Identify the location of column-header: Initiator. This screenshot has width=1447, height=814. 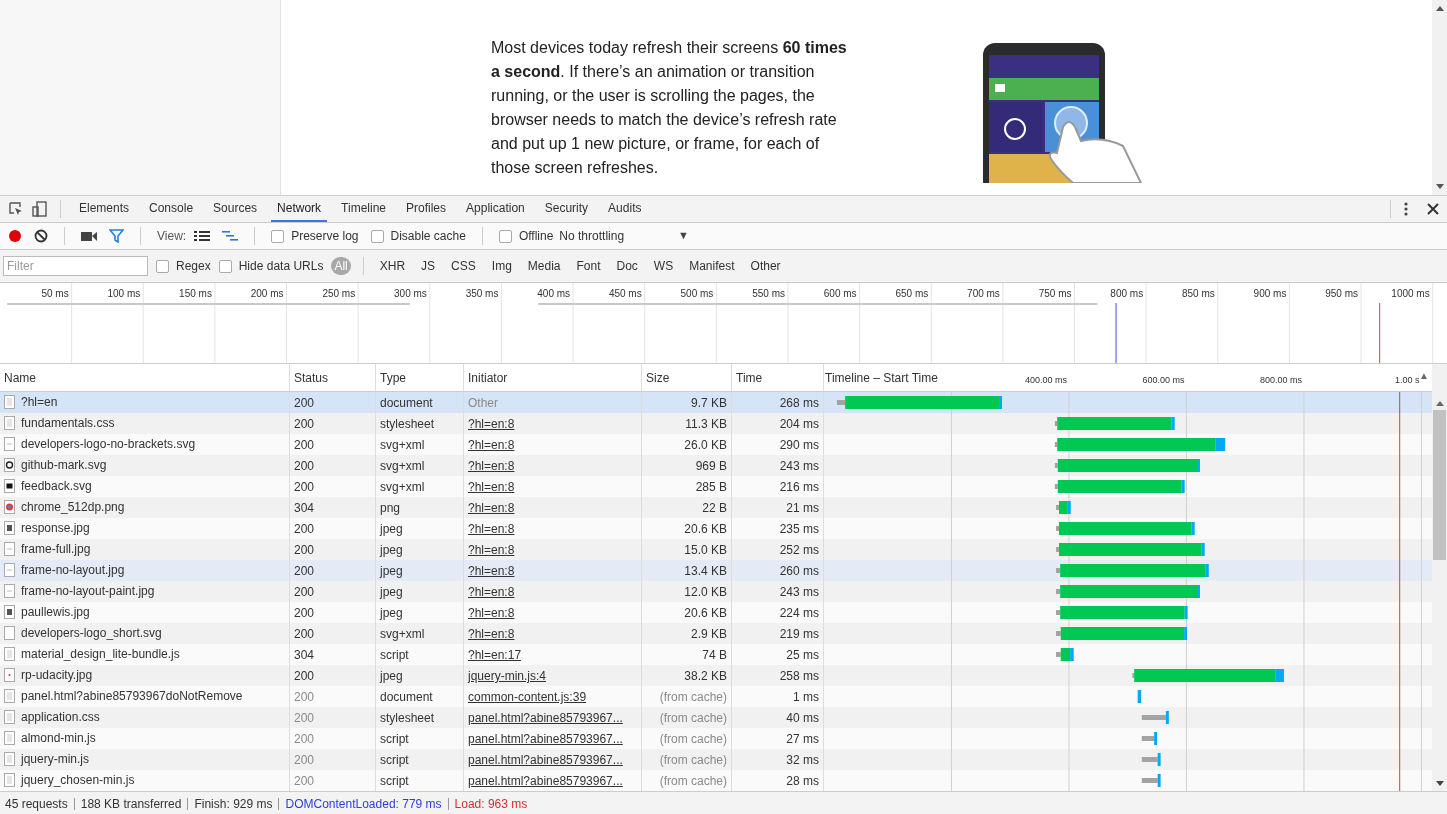
(553, 377).